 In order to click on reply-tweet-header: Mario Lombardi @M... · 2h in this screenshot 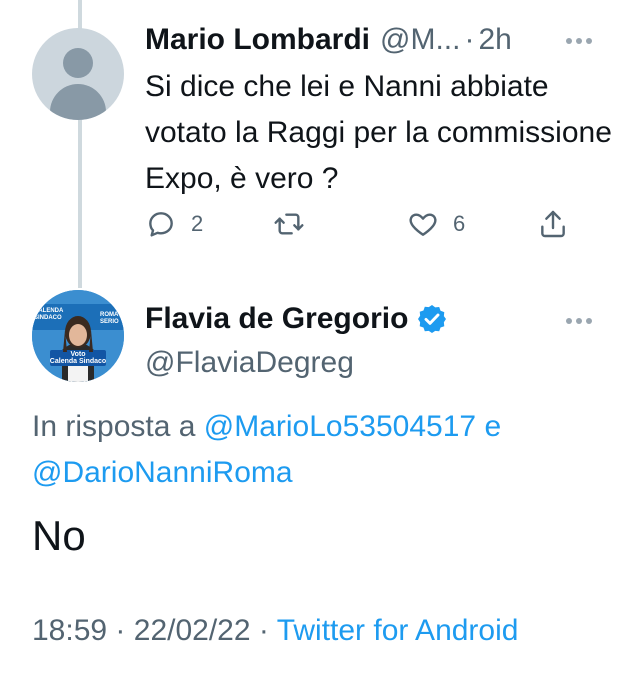, I will do `click(375, 40)`.